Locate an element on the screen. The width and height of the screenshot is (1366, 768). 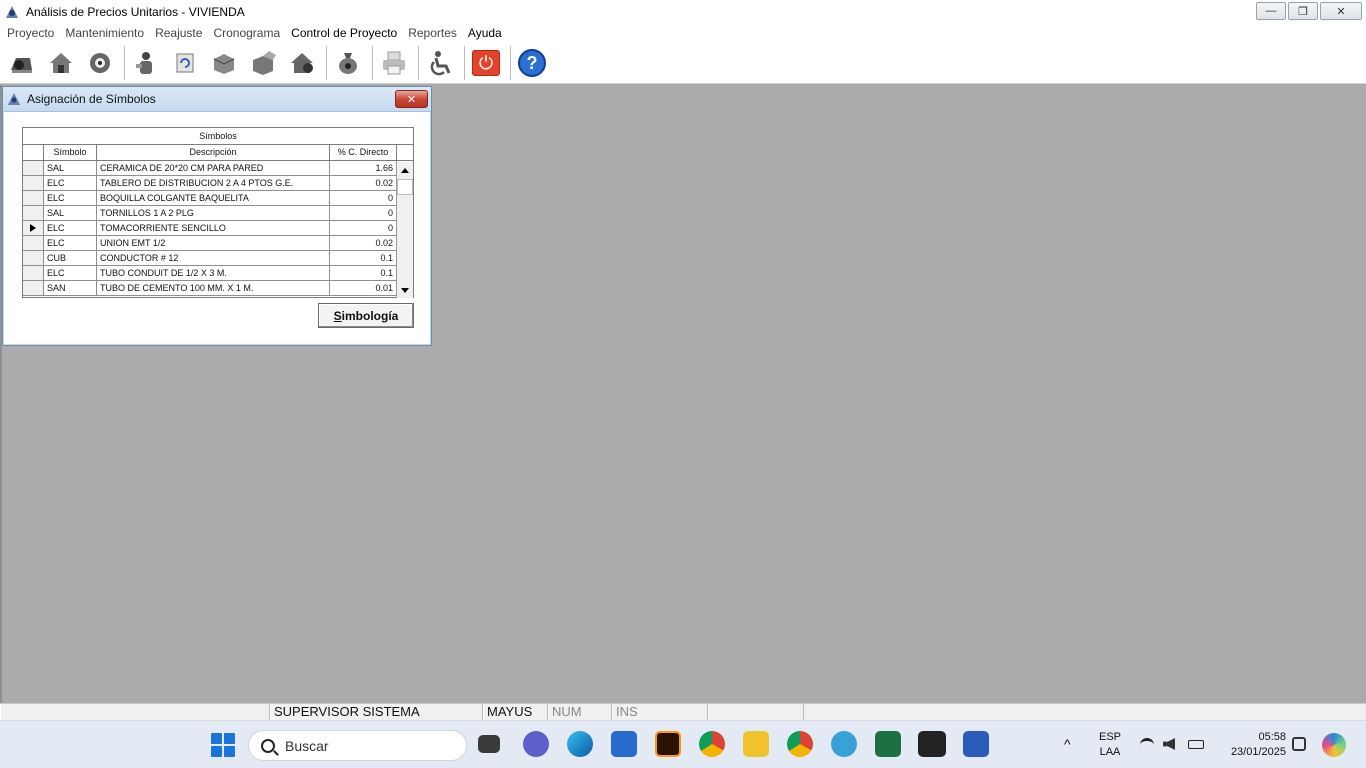
menu-mantenimiento: Mantenimiento is located at coordinates (106, 33).